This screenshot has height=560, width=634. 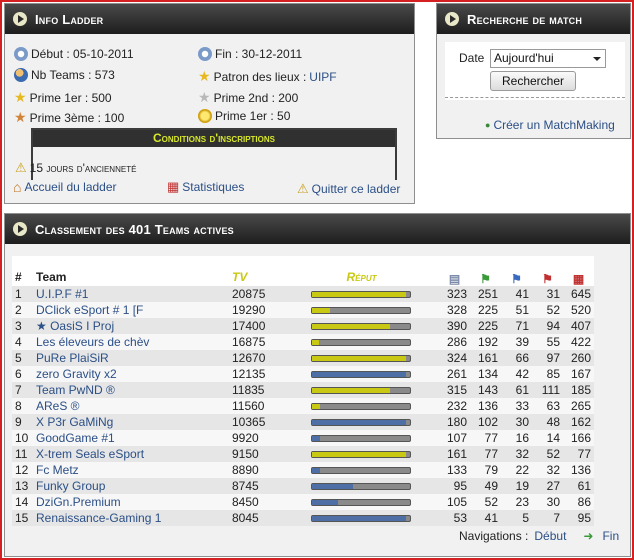 I want to click on quitter-link-row: ⚠ Quitter ce ladder, so click(x=348, y=189).